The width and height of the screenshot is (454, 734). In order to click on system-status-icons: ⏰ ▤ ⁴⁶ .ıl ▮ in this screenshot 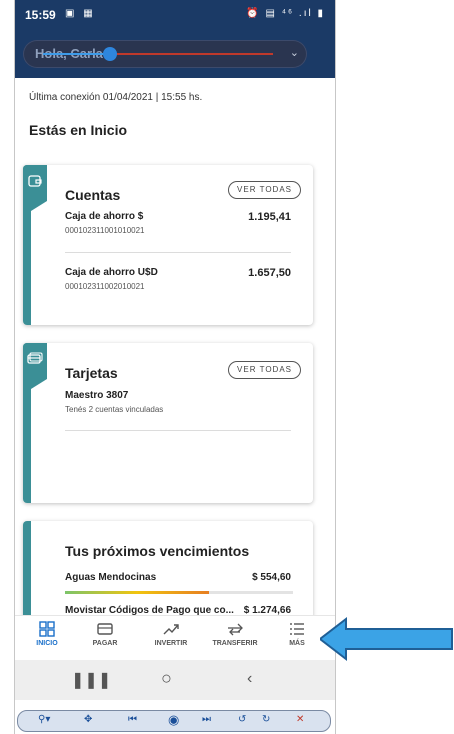, I will do `click(285, 13)`.